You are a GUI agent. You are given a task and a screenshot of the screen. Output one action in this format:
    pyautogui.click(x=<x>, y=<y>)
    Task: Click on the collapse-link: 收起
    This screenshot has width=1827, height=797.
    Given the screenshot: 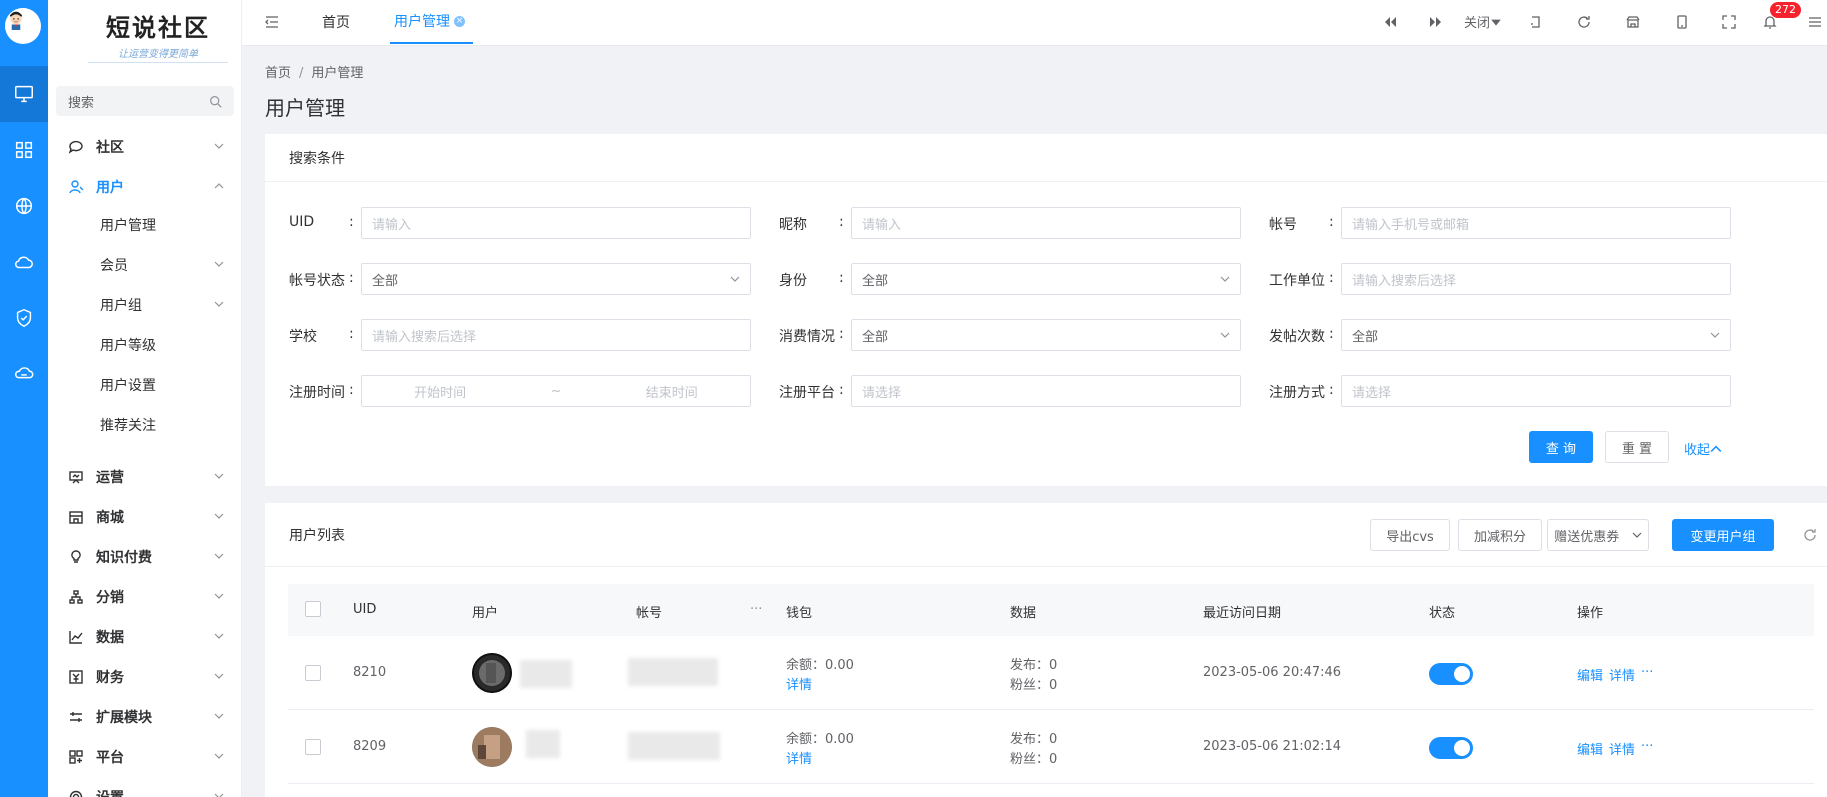 What is the action you would take?
    pyautogui.click(x=1703, y=448)
    